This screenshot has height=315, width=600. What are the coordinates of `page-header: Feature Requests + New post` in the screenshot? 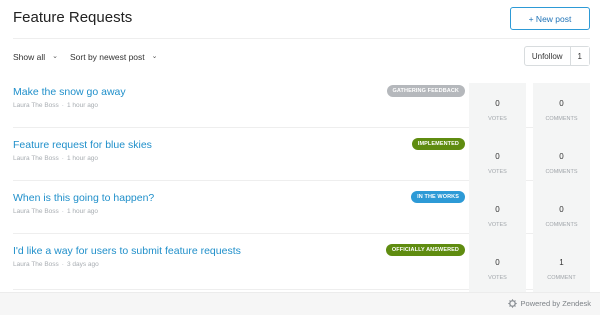 It's located at (301, 19).